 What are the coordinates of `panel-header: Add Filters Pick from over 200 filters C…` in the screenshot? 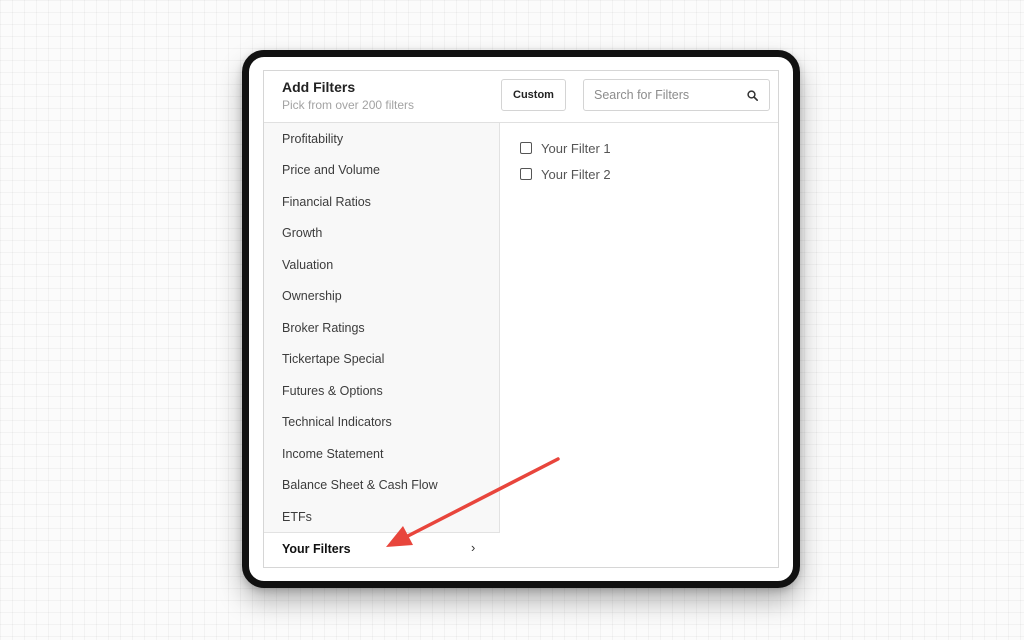 It's located at (521, 97).